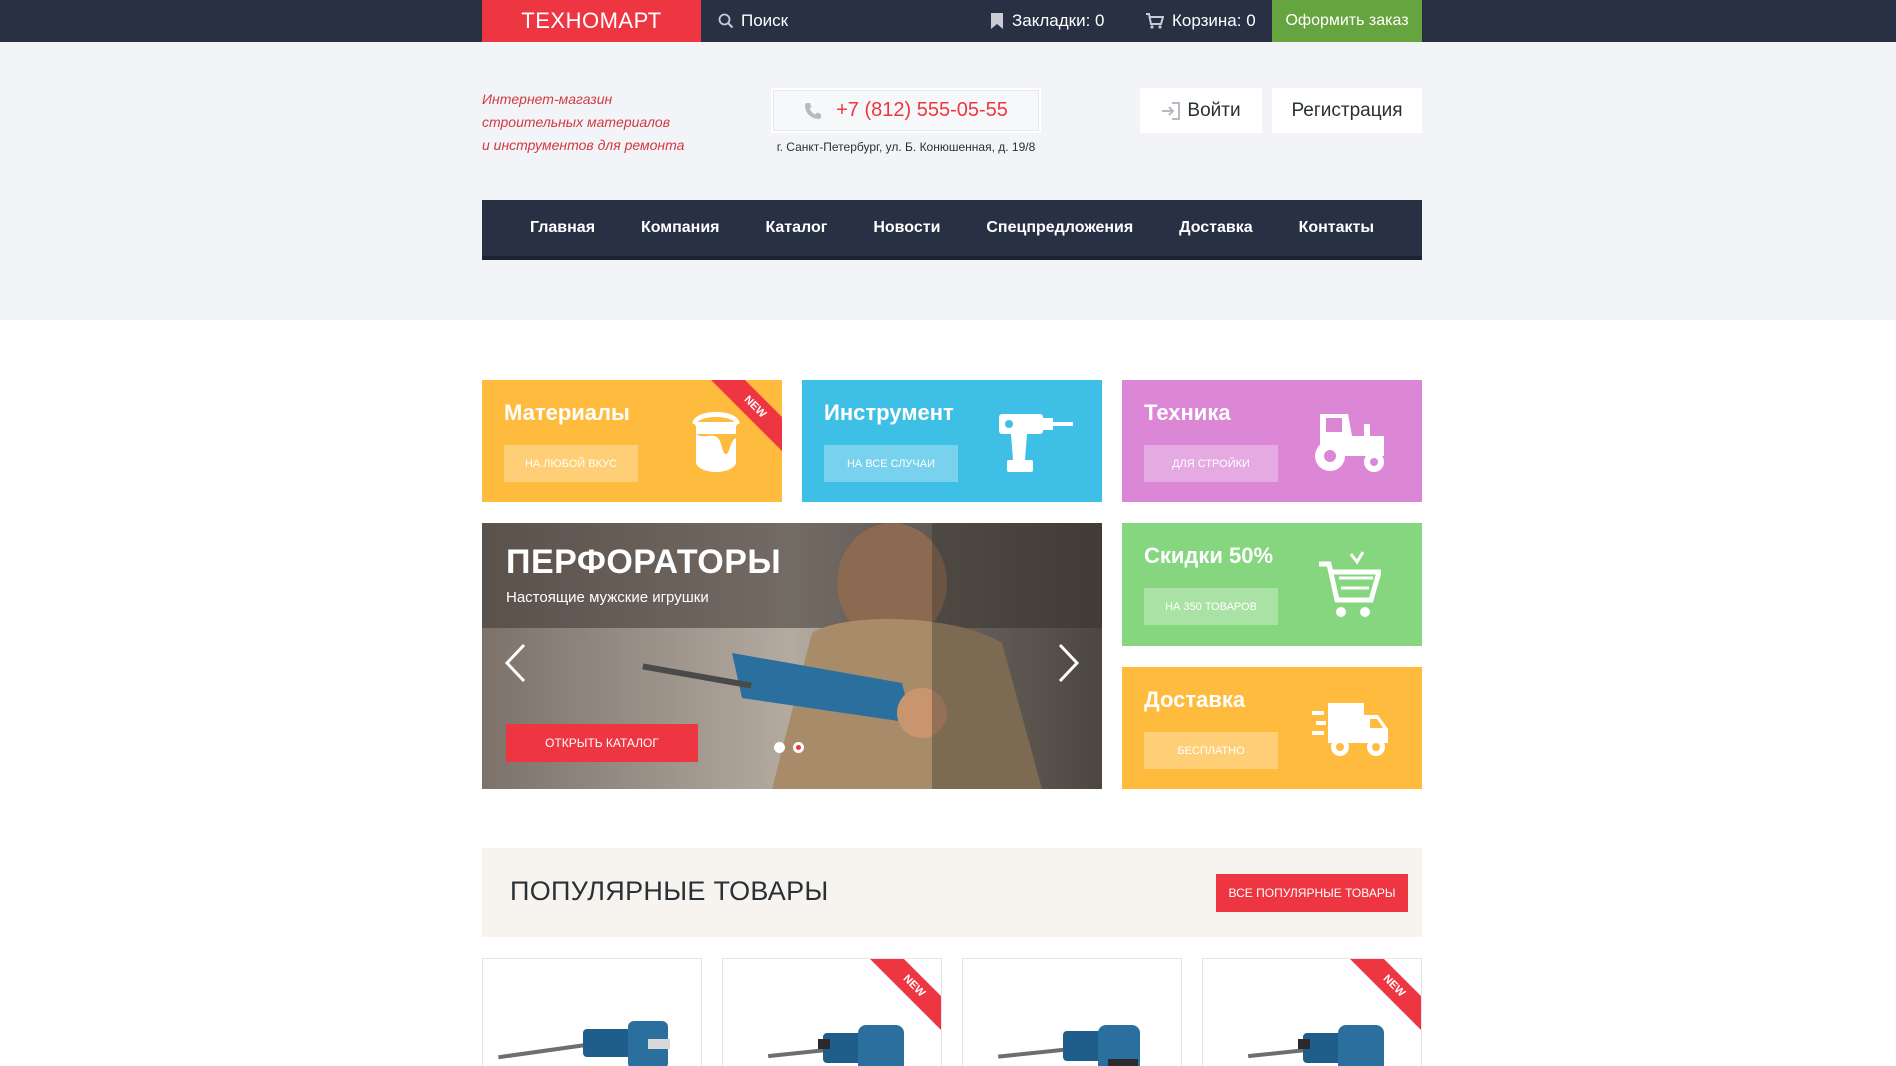 Image resolution: width=1896 pixels, height=1066 pixels. What do you see at coordinates (1069, 663) in the screenshot?
I see `slider-next-arrow-icon` at bounding box center [1069, 663].